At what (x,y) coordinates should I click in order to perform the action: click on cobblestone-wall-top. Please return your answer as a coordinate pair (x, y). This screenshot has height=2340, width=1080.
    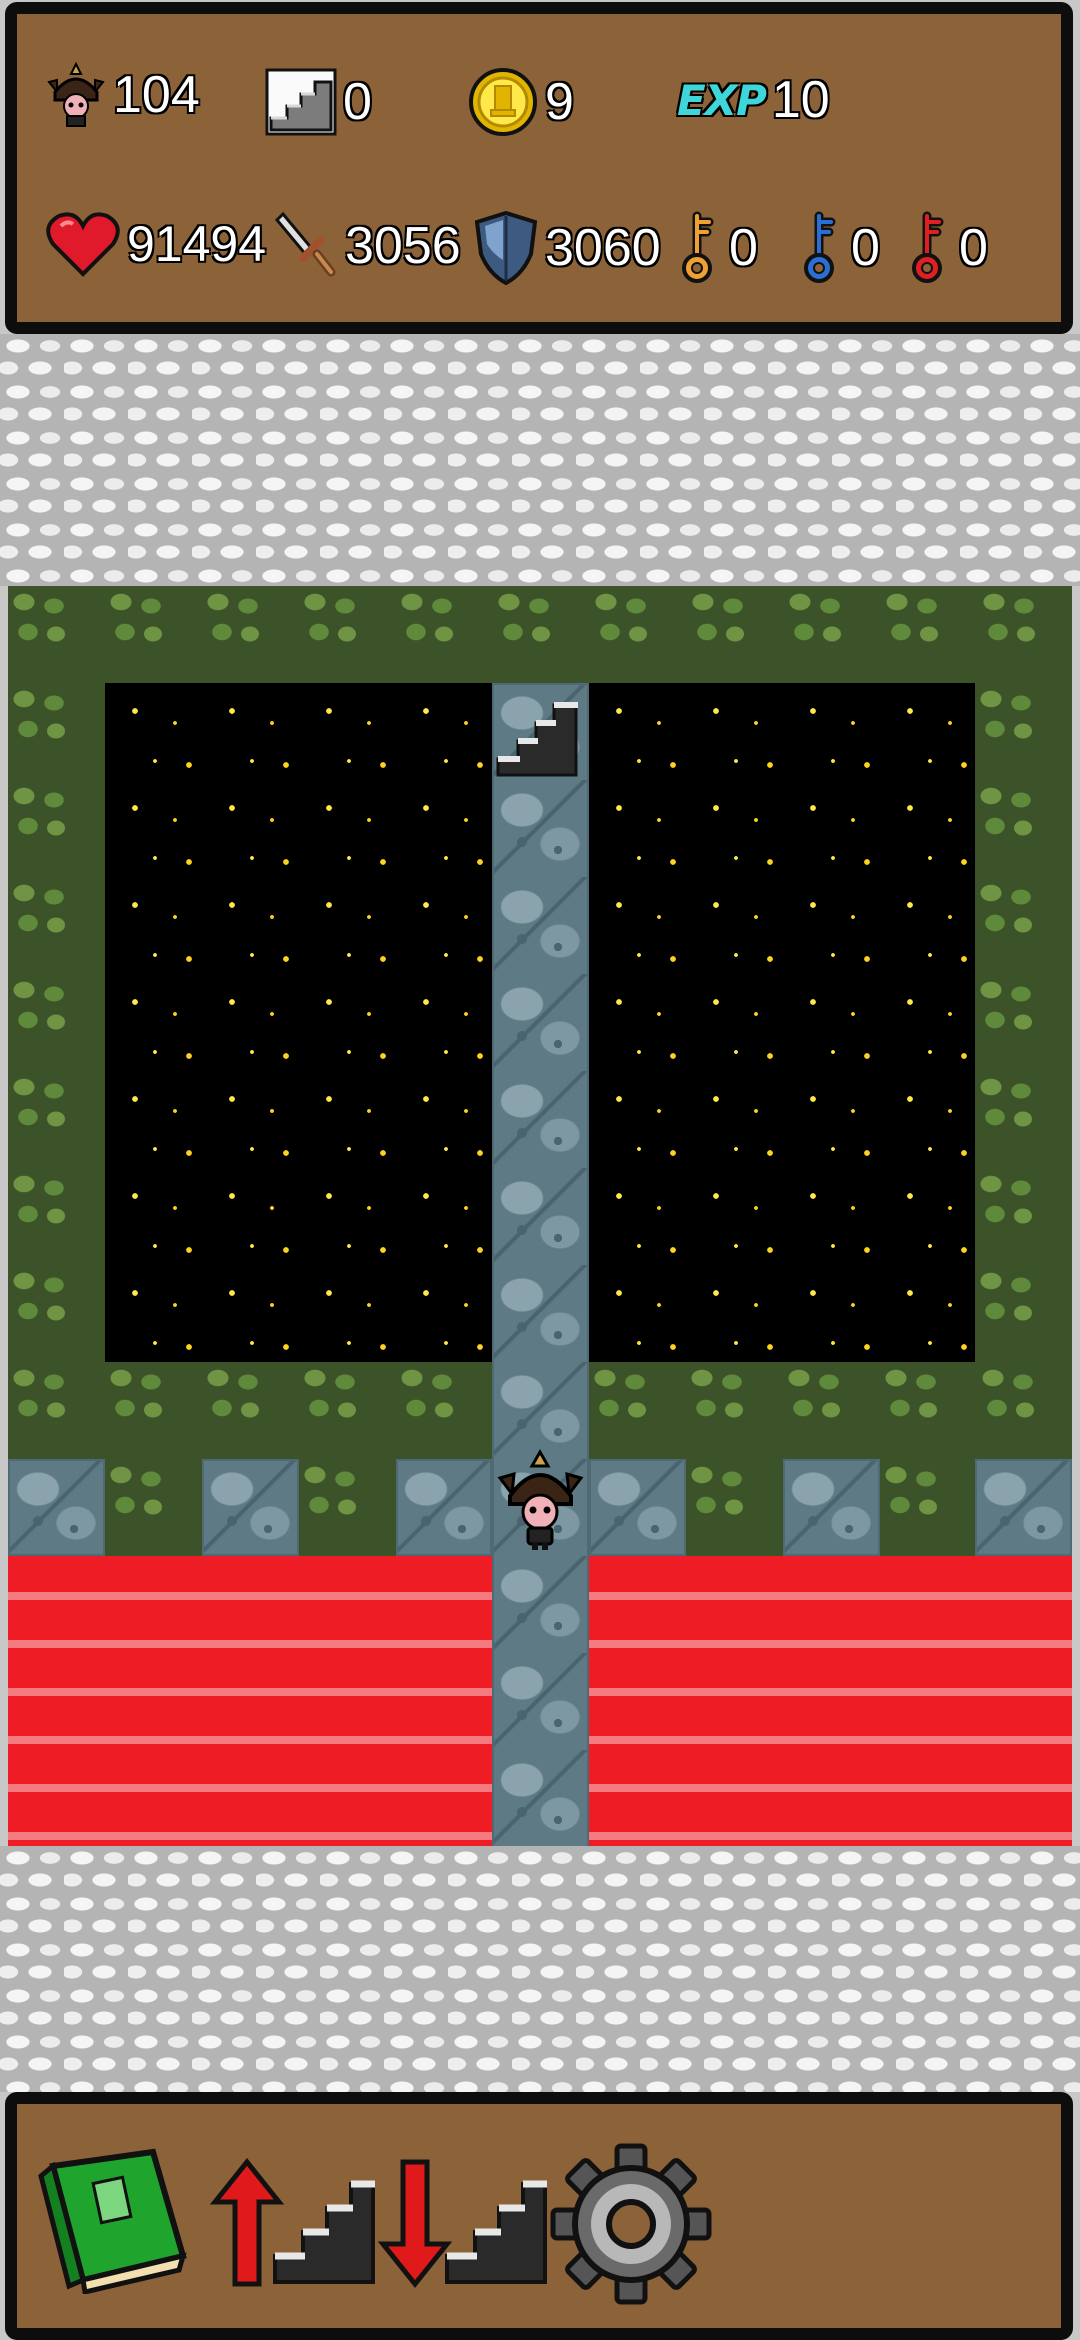
    Looking at the image, I should click on (540, 460).